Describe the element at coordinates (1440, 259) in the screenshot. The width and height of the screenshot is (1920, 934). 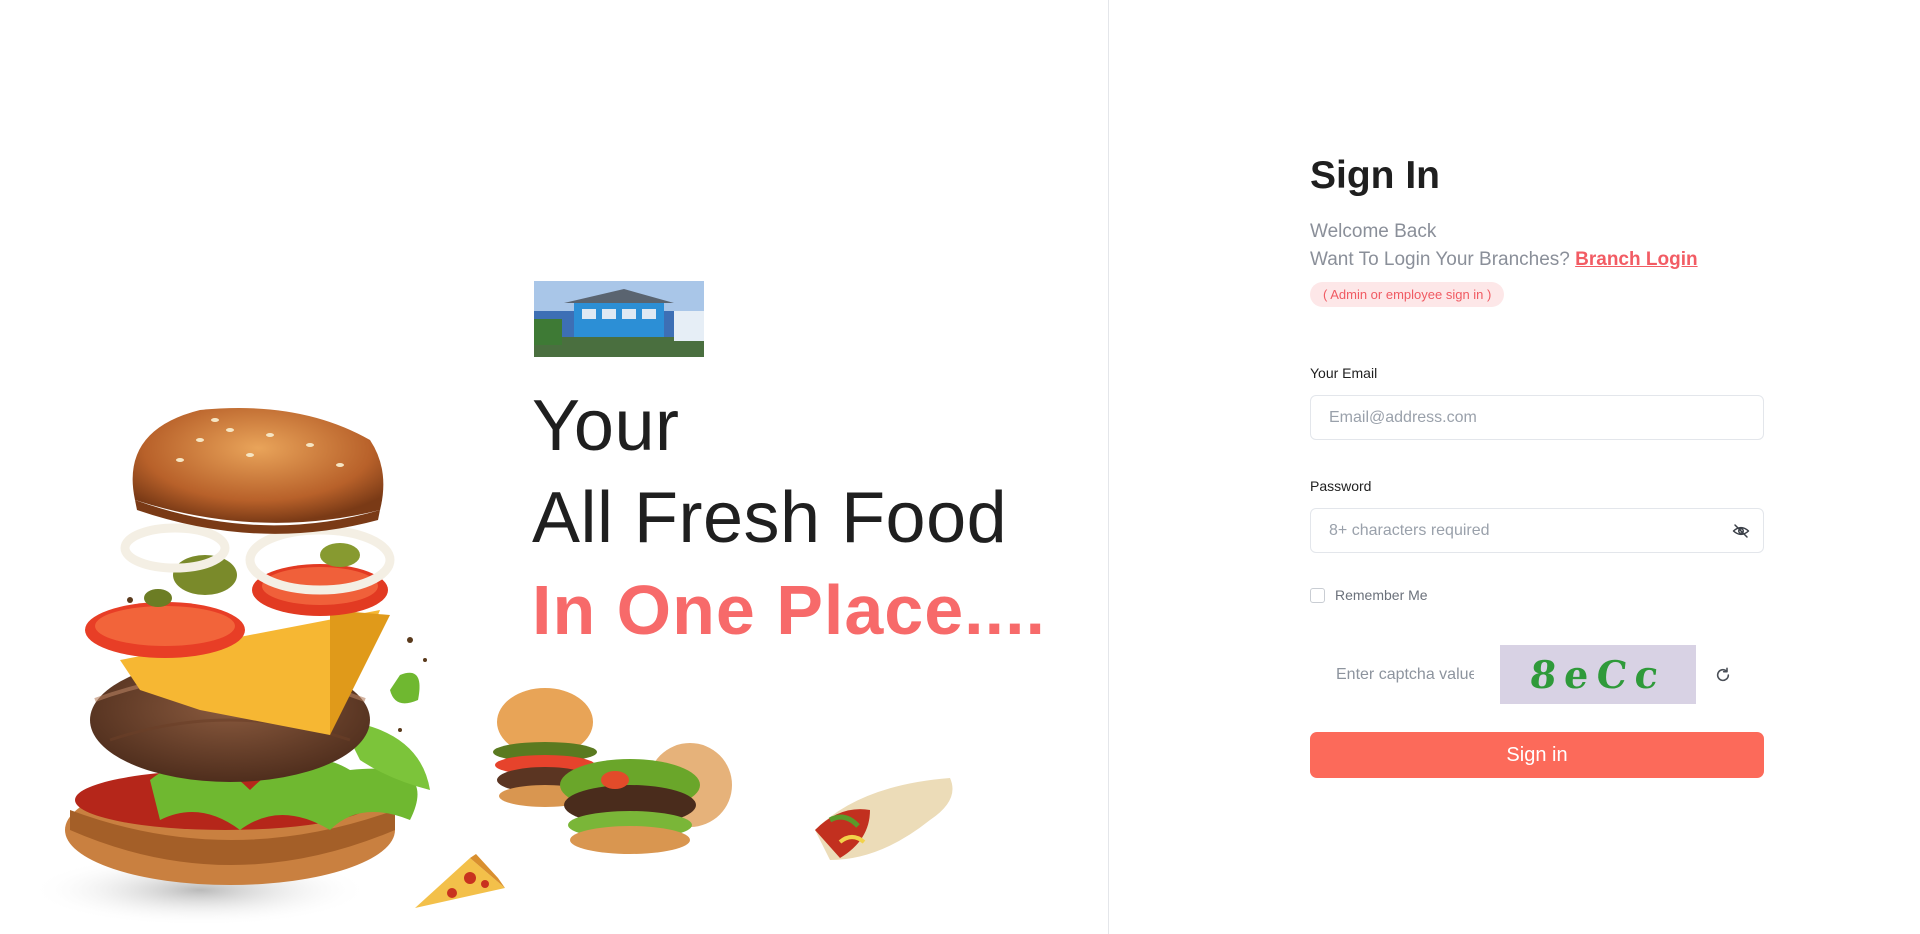
I see `branch-prompt-text: Want To Login Your Branches?` at that location.